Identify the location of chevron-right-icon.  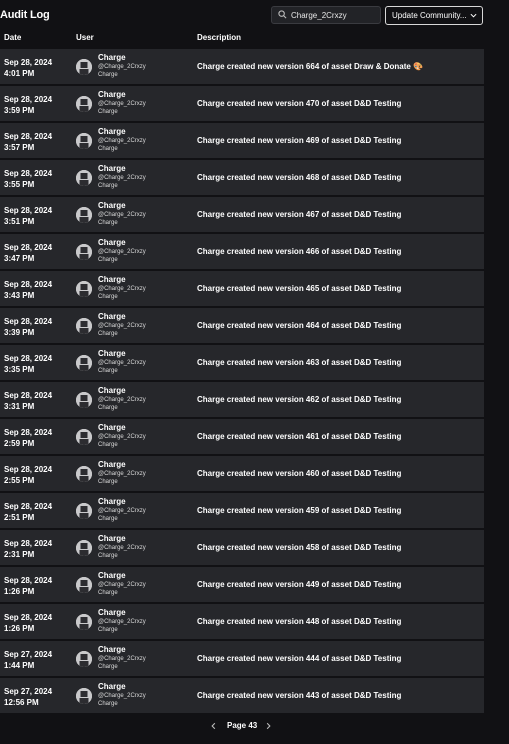
(268, 726).